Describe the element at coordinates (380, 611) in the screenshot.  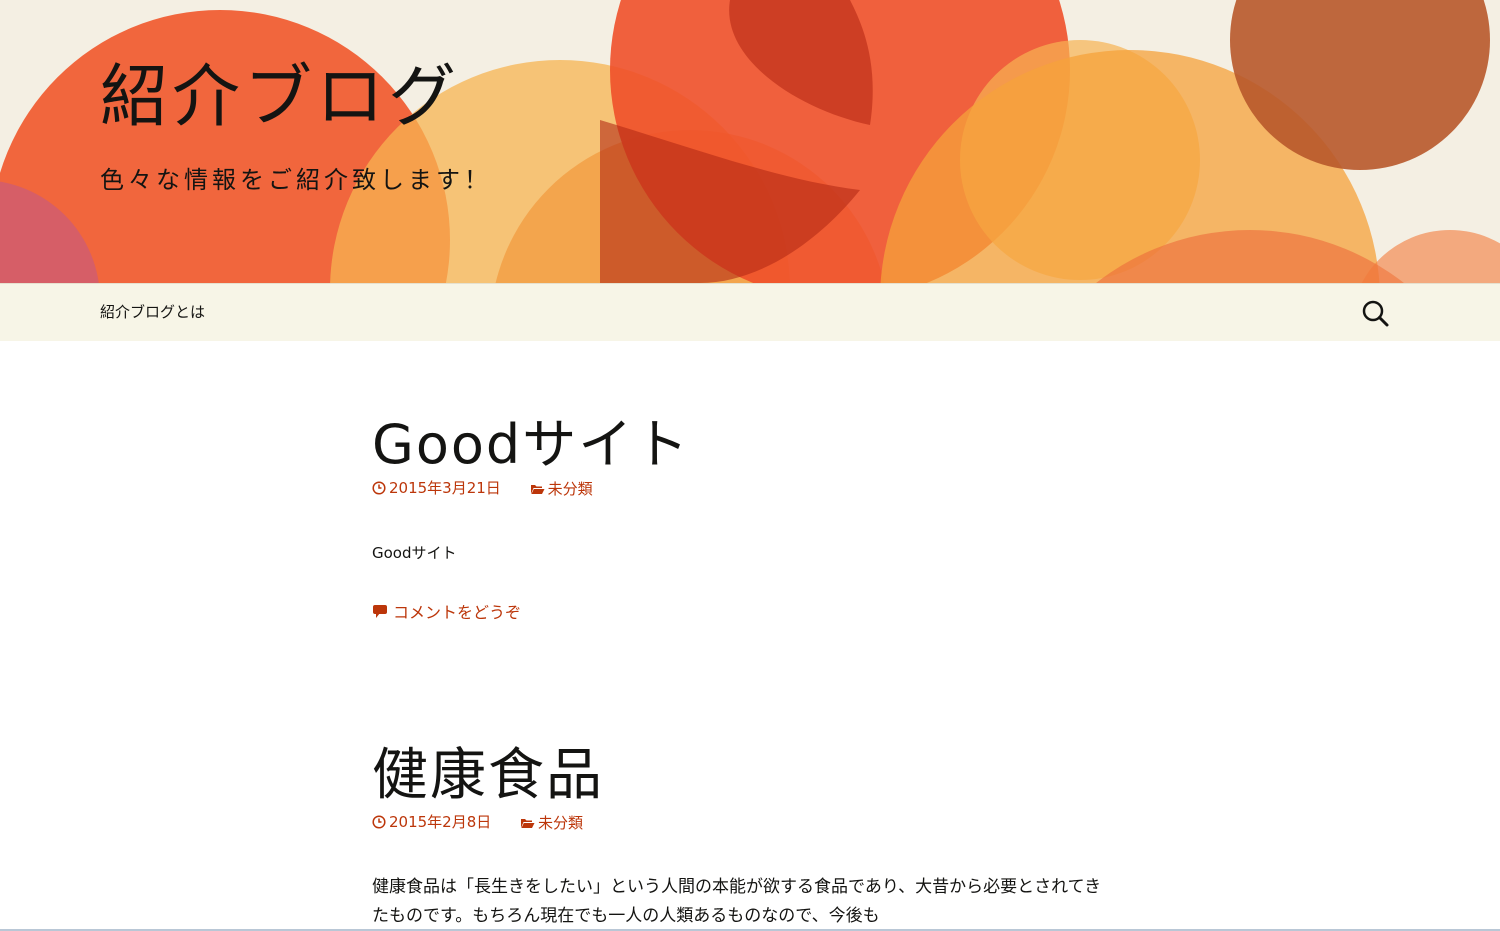
I see `comment-icon` at that location.